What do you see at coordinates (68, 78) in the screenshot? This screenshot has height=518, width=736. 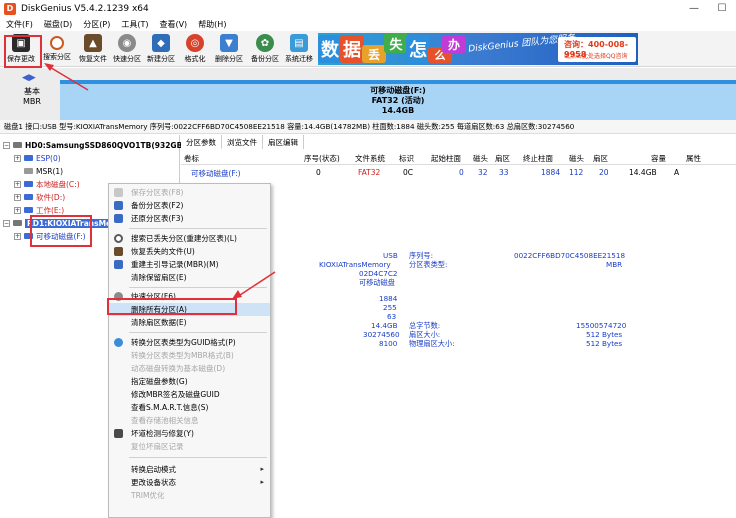 I see `arrow-to-save` at bounding box center [68, 78].